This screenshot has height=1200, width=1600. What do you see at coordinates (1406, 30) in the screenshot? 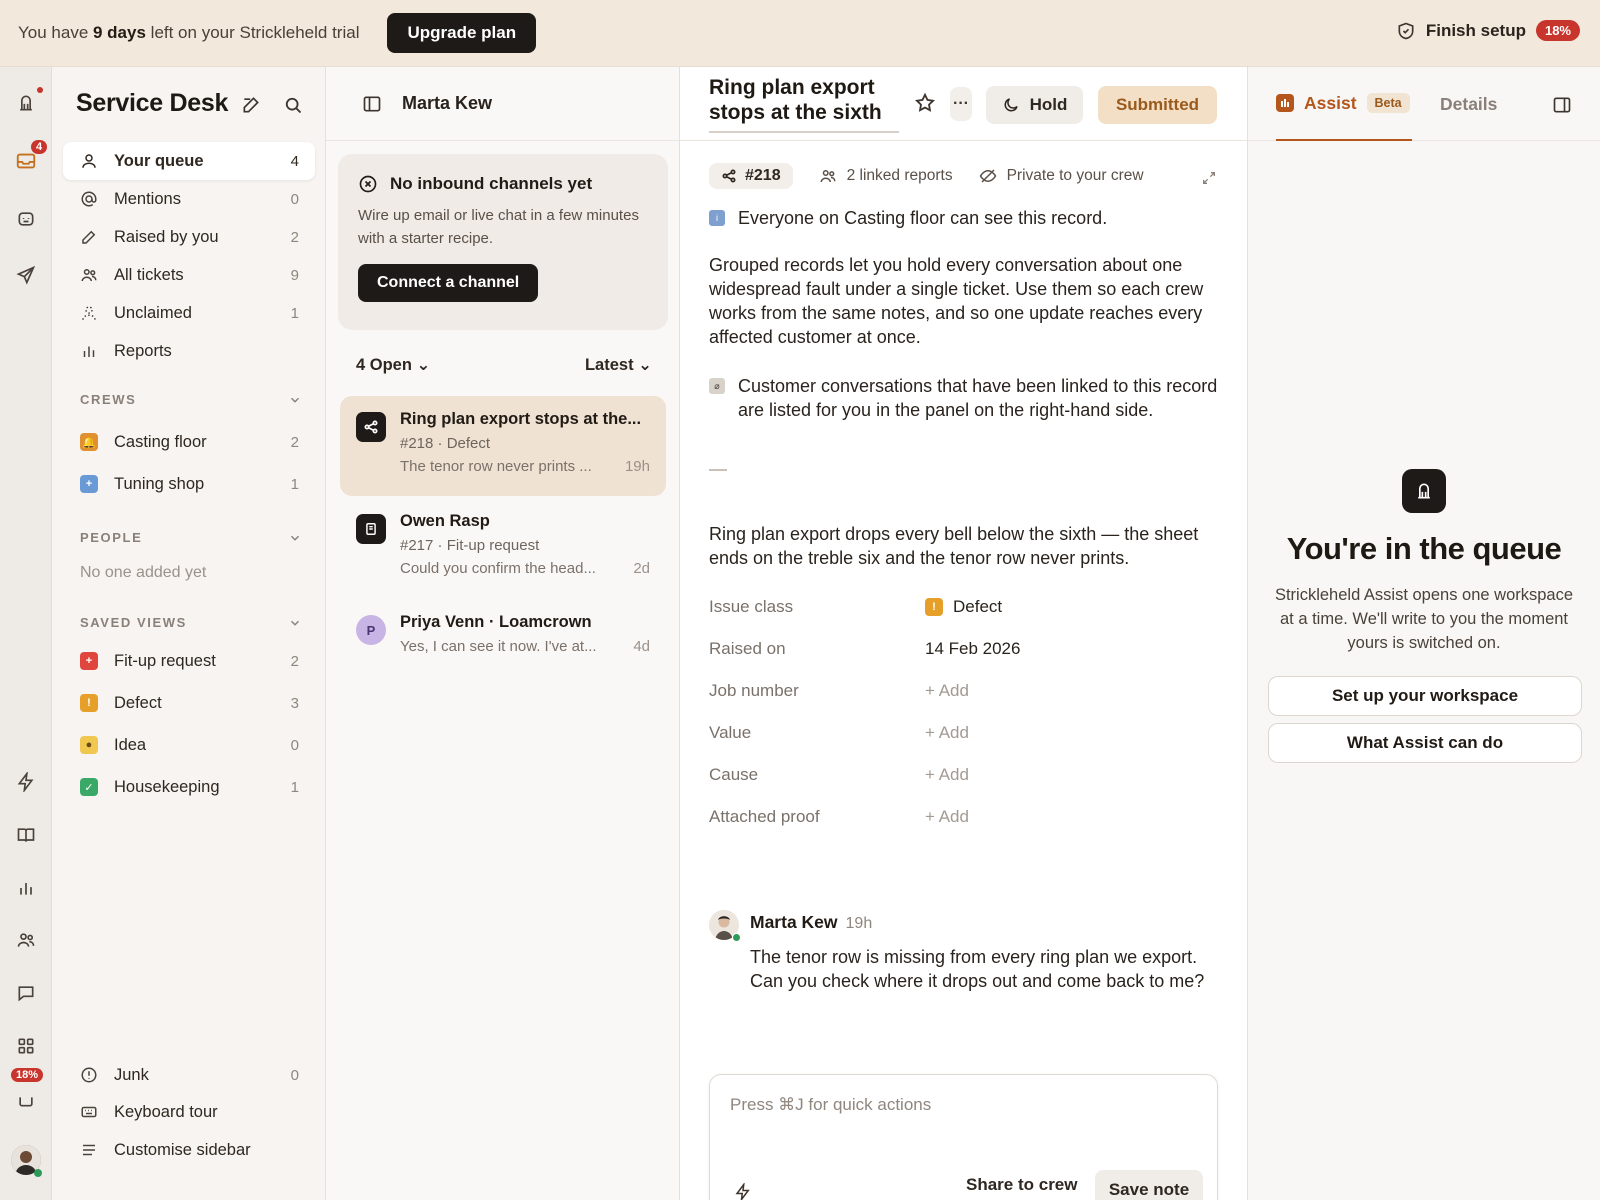
I see `shield-icon` at bounding box center [1406, 30].